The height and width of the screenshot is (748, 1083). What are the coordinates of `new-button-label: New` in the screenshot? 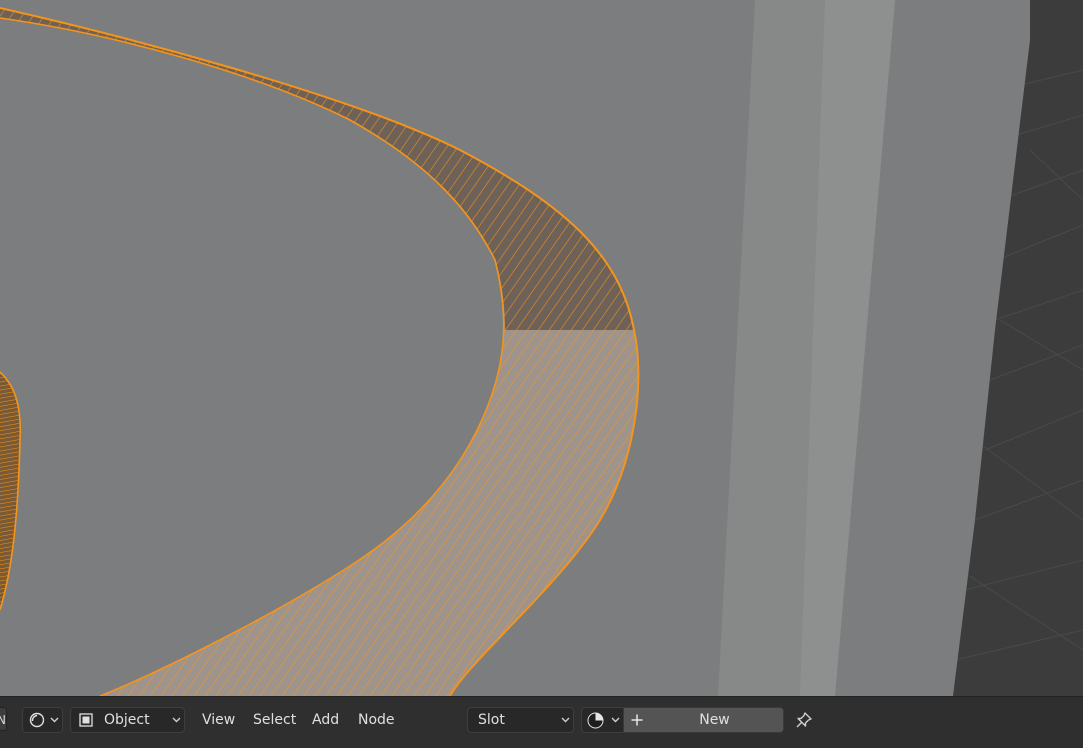 It's located at (714, 720).